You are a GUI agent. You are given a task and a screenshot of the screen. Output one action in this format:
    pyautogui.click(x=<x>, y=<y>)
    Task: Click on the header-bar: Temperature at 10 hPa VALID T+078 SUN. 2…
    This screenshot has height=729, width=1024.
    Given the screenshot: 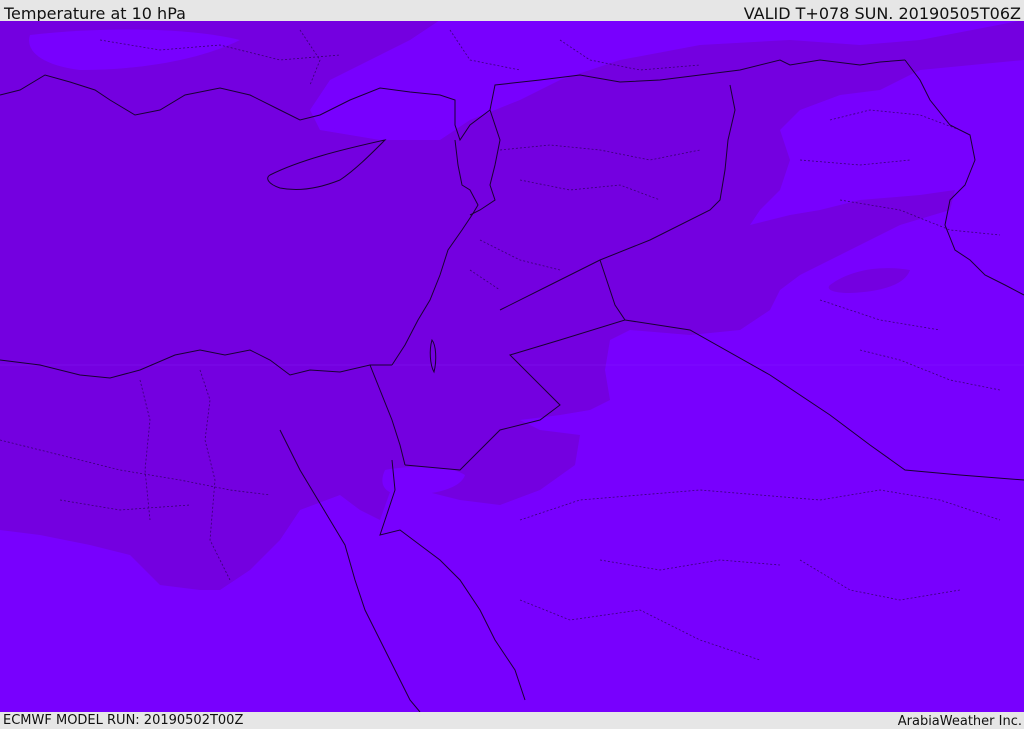 What is the action you would take?
    pyautogui.click(x=512, y=11)
    